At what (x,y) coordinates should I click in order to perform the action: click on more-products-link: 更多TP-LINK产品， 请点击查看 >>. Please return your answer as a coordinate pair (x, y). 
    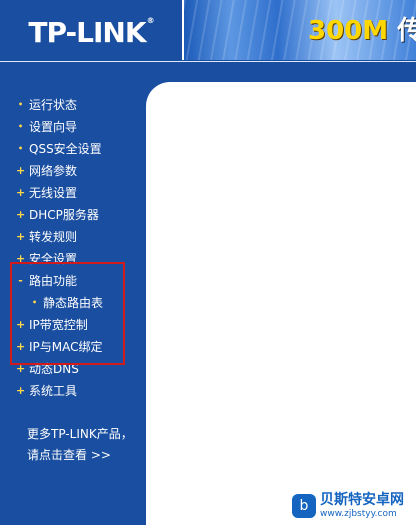
    Looking at the image, I should click on (80, 445).